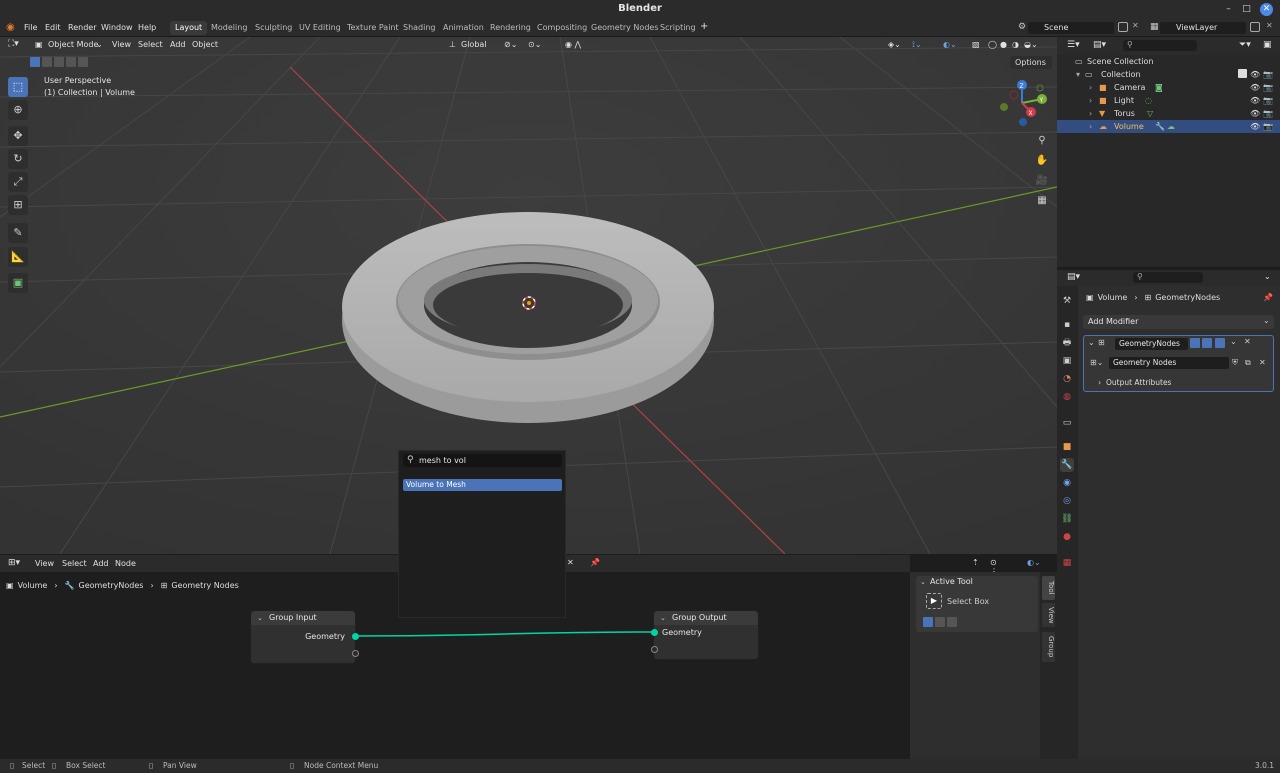  I want to click on maximize-button: □, so click(1246, 9).